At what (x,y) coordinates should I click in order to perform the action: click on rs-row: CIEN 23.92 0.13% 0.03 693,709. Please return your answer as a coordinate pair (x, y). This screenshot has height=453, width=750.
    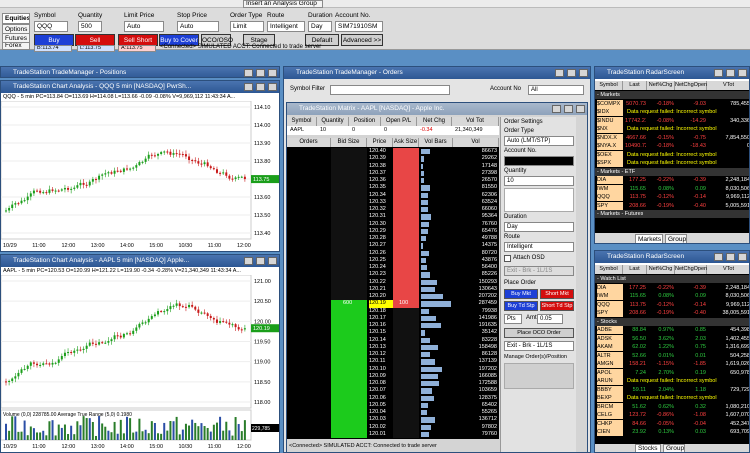
    Looking at the image, I should click on (672, 432).